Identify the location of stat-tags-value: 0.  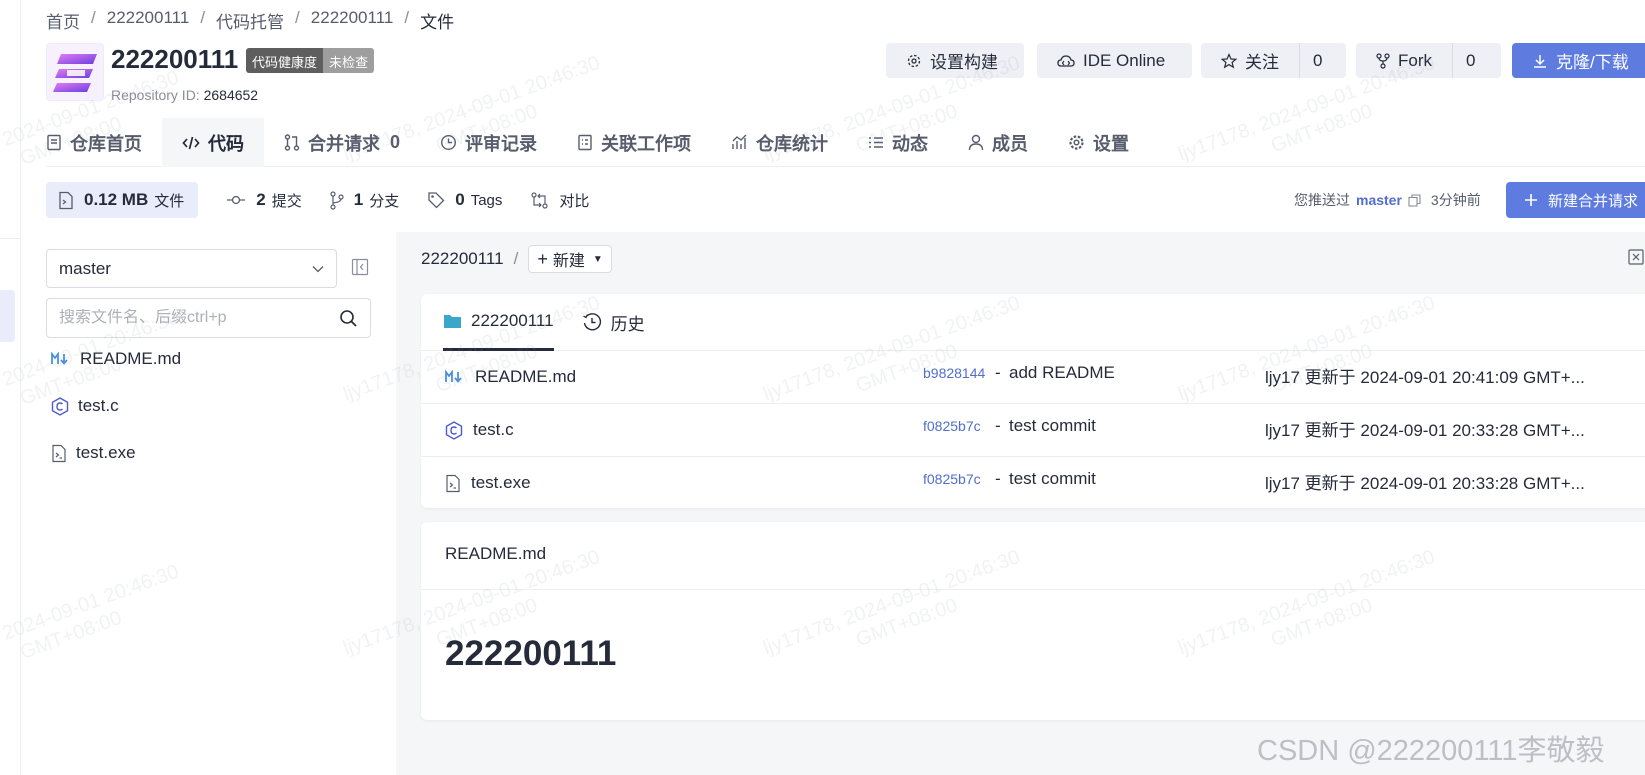
(460, 199).